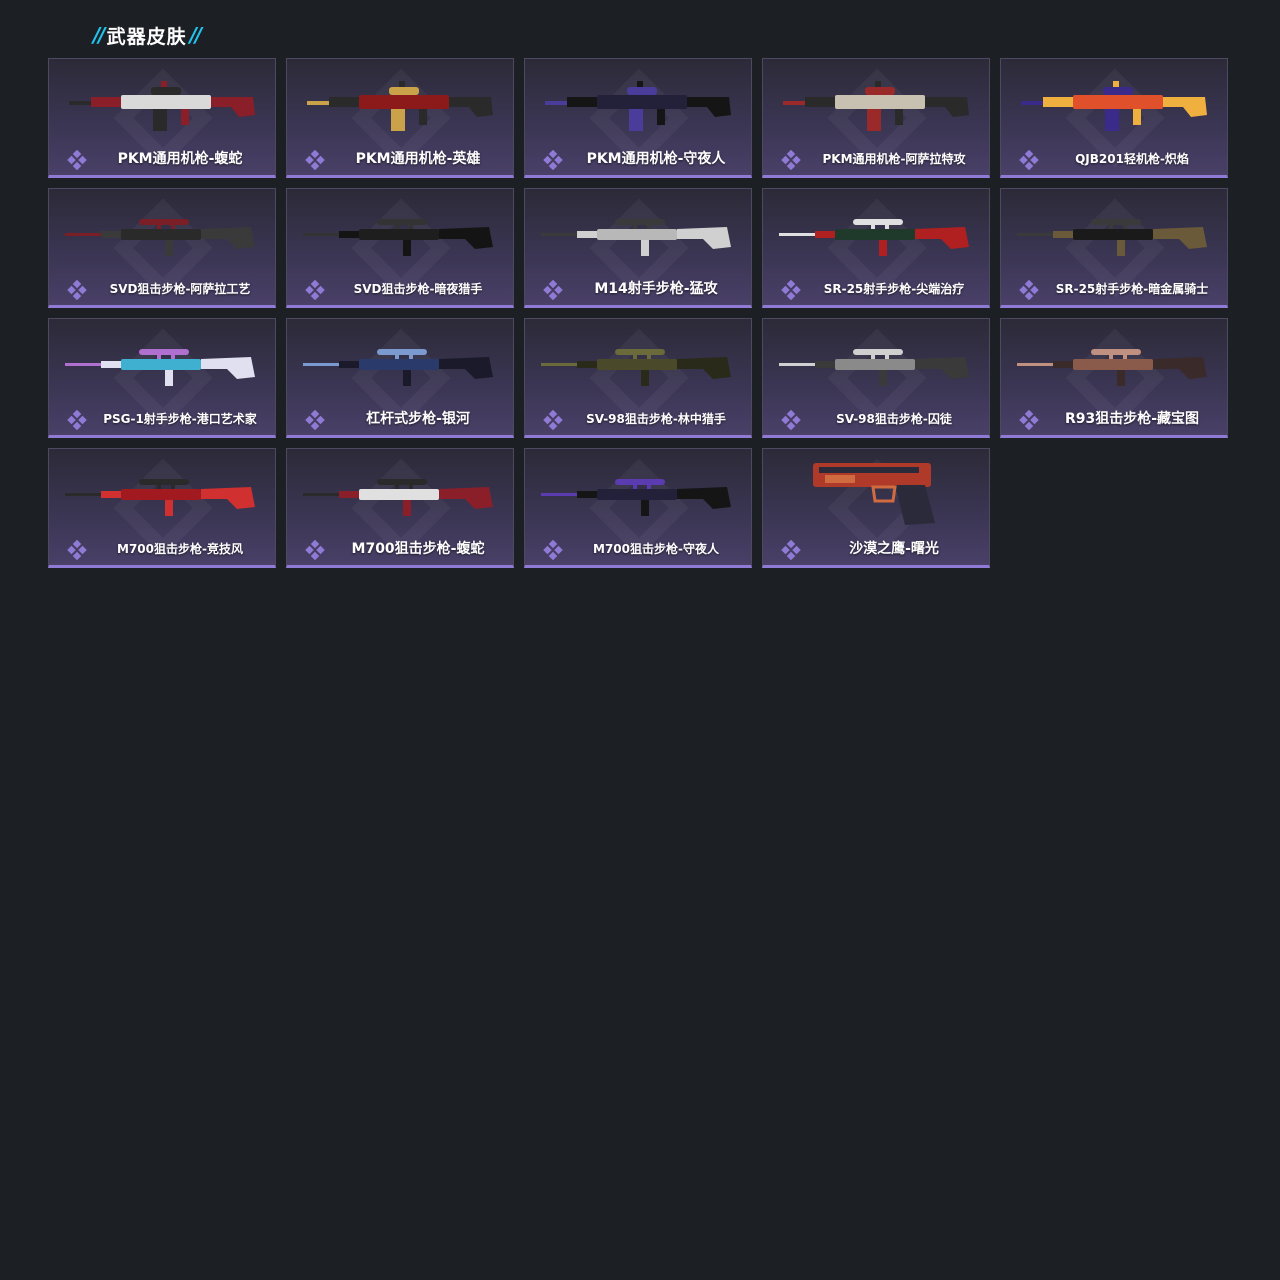 This screenshot has width=1280, height=1280. I want to click on weapon-skin-card: QJB201轻机枪-炽焰, so click(1114, 118).